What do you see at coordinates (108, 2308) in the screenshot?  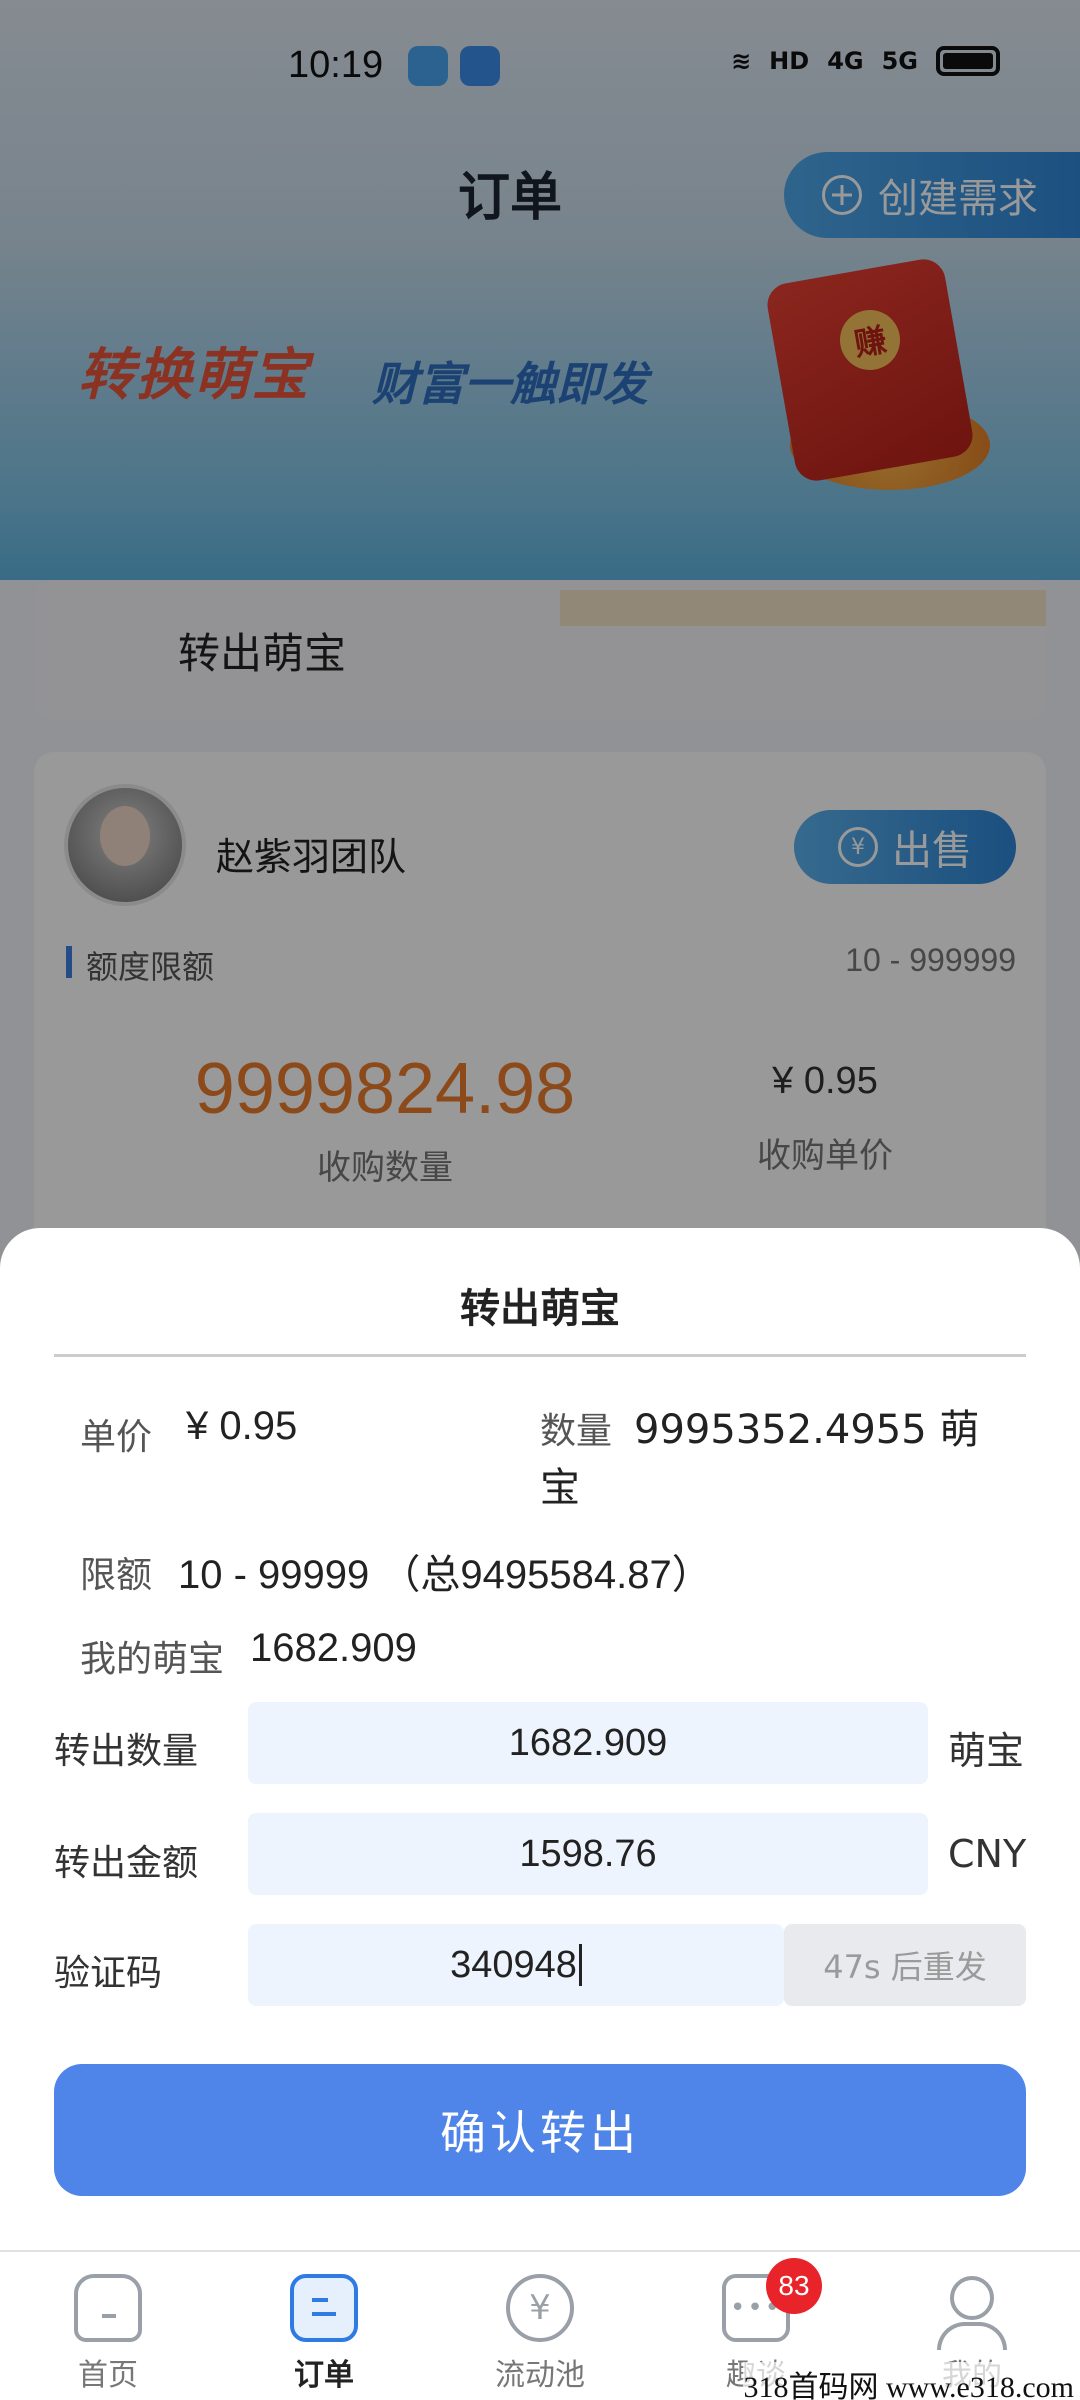 I see `home-icon` at bounding box center [108, 2308].